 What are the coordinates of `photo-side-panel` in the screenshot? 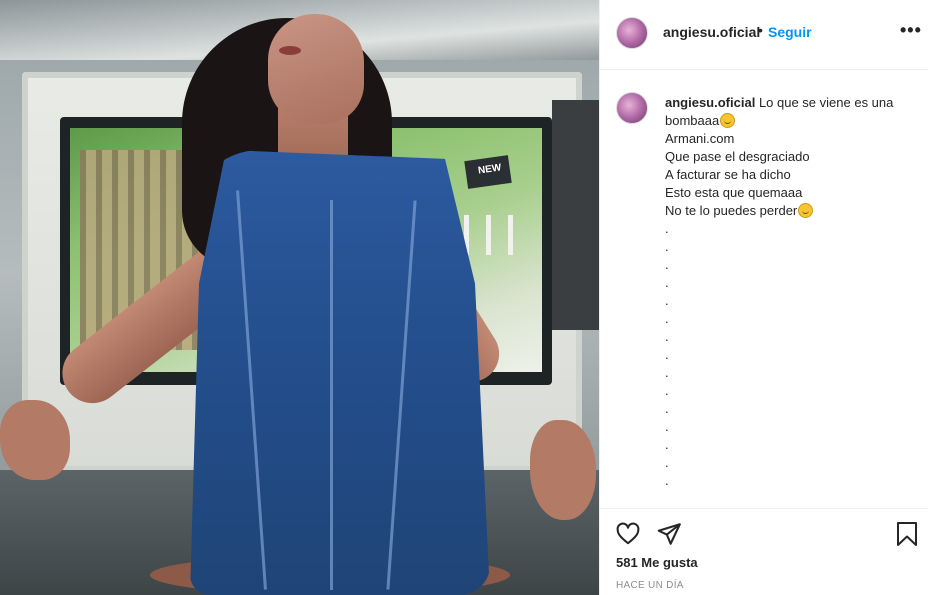 It's located at (575, 215).